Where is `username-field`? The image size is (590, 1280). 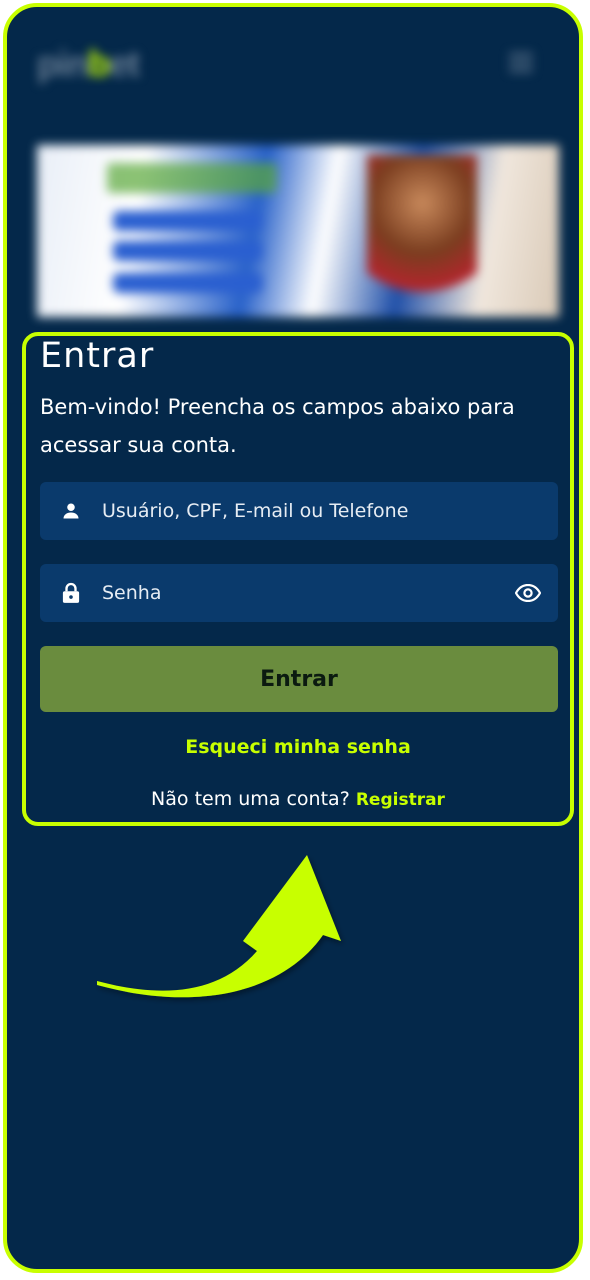
username-field is located at coordinates (299, 511).